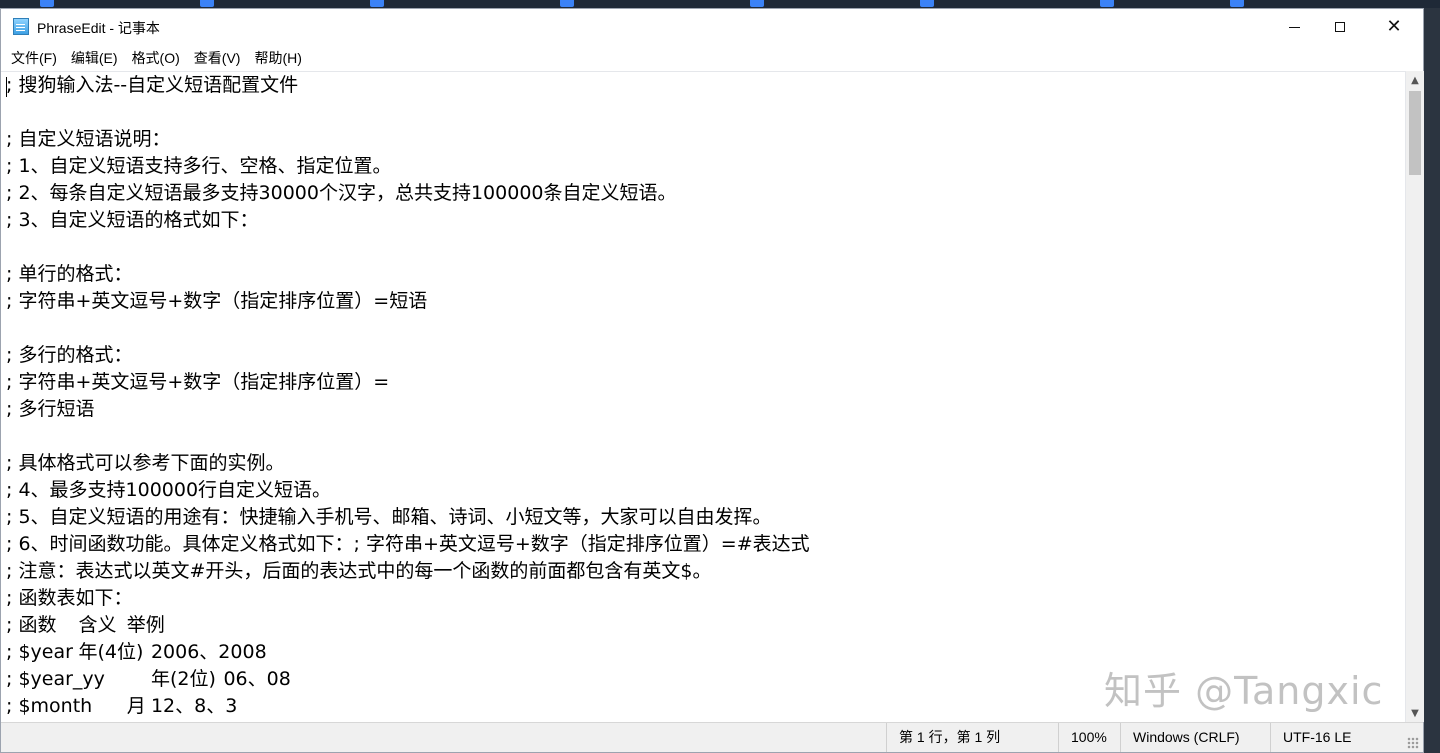 The image size is (1440, 753). What do you see at coordinates (720, 4) in the screenshot?
I see `background-browser-bookmarks` at bounding box center [720, 4].